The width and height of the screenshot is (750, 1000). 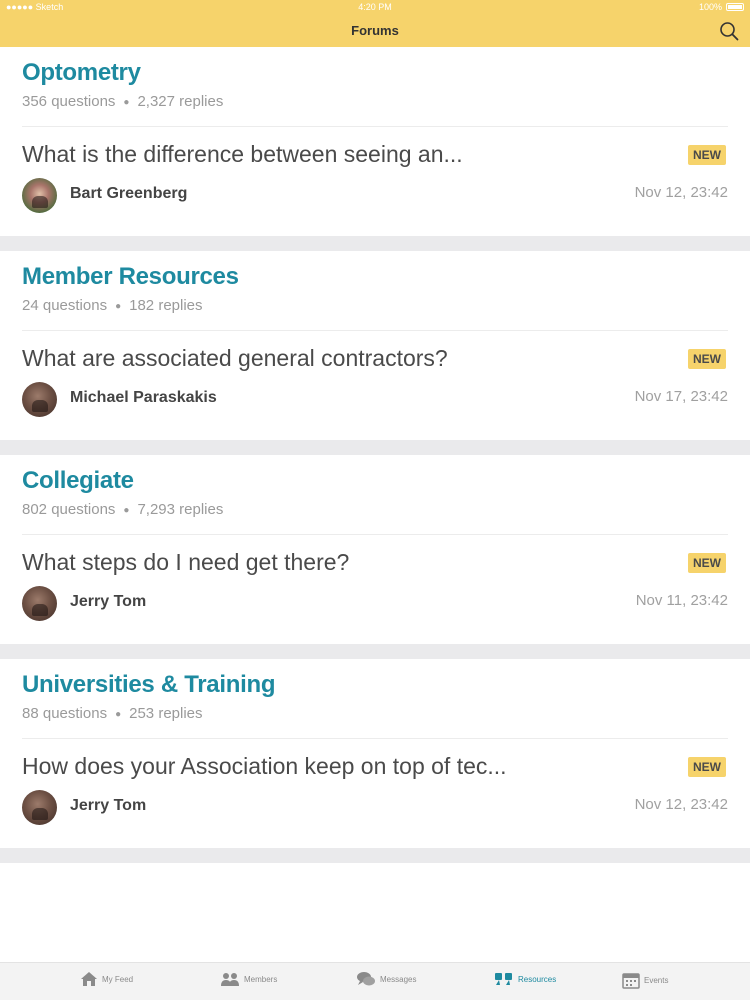 What do you see at coordinates (322, 358) in the screenshot?
I see `thread-question: What are associated general contractors?` at bounding box center [322, 358].